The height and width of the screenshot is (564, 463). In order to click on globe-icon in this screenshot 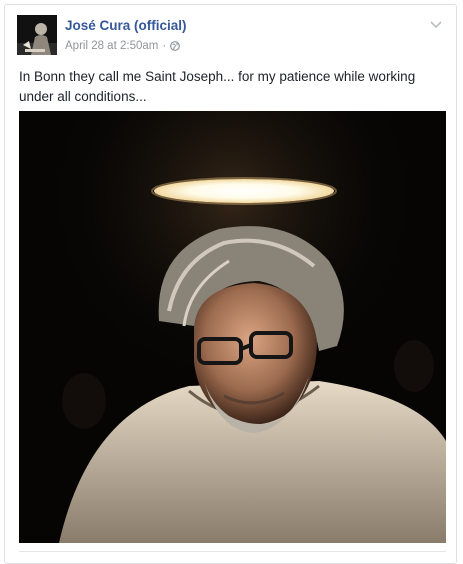, I will do `click(175, 46)`.